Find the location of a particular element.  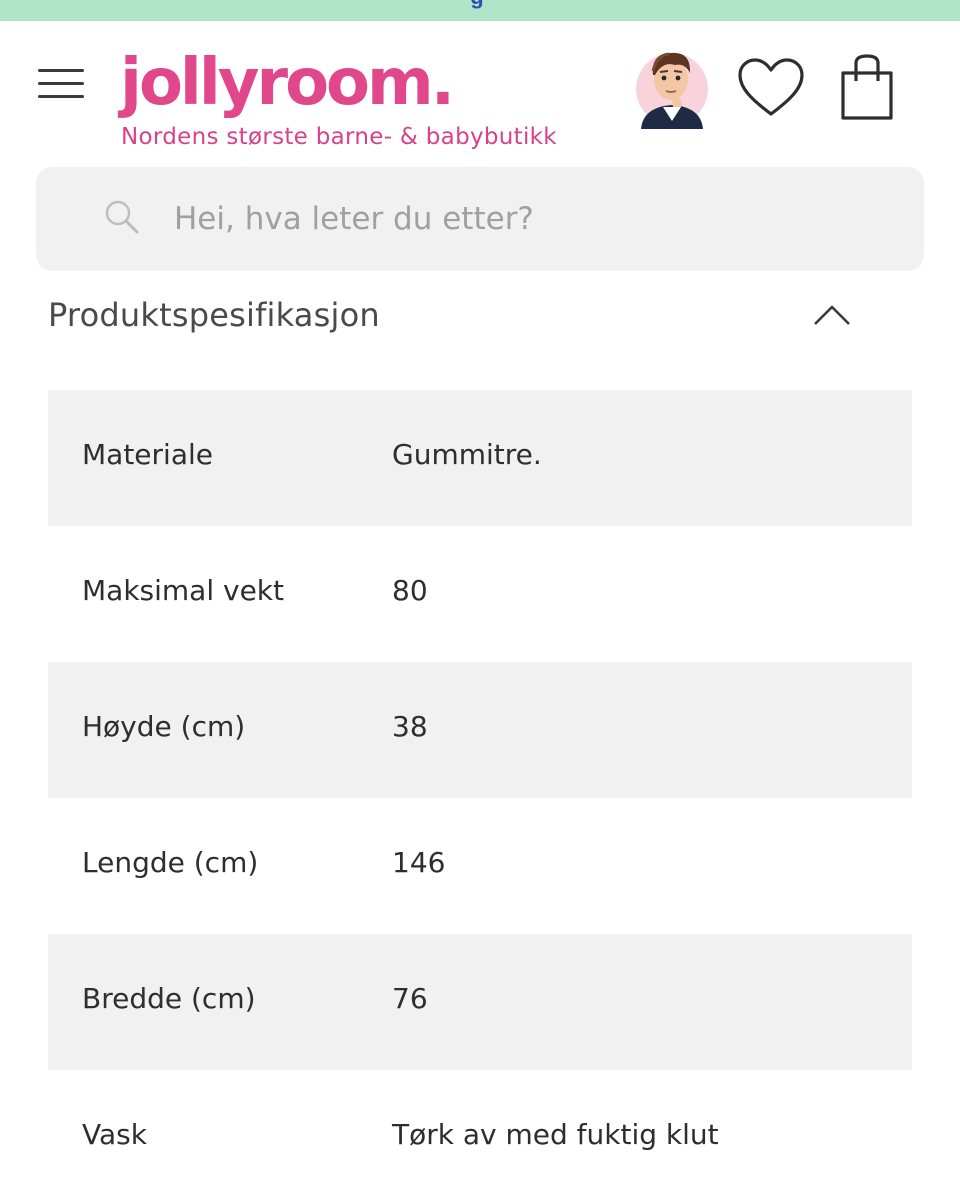

spec-value: 146 is located at coordinates (419, 862).